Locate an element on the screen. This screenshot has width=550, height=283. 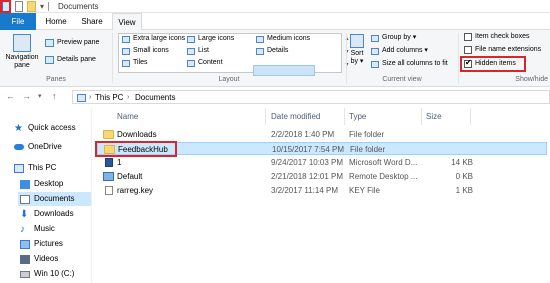
preview-pane-button: Preview pane is located at coordinates (72, 43).